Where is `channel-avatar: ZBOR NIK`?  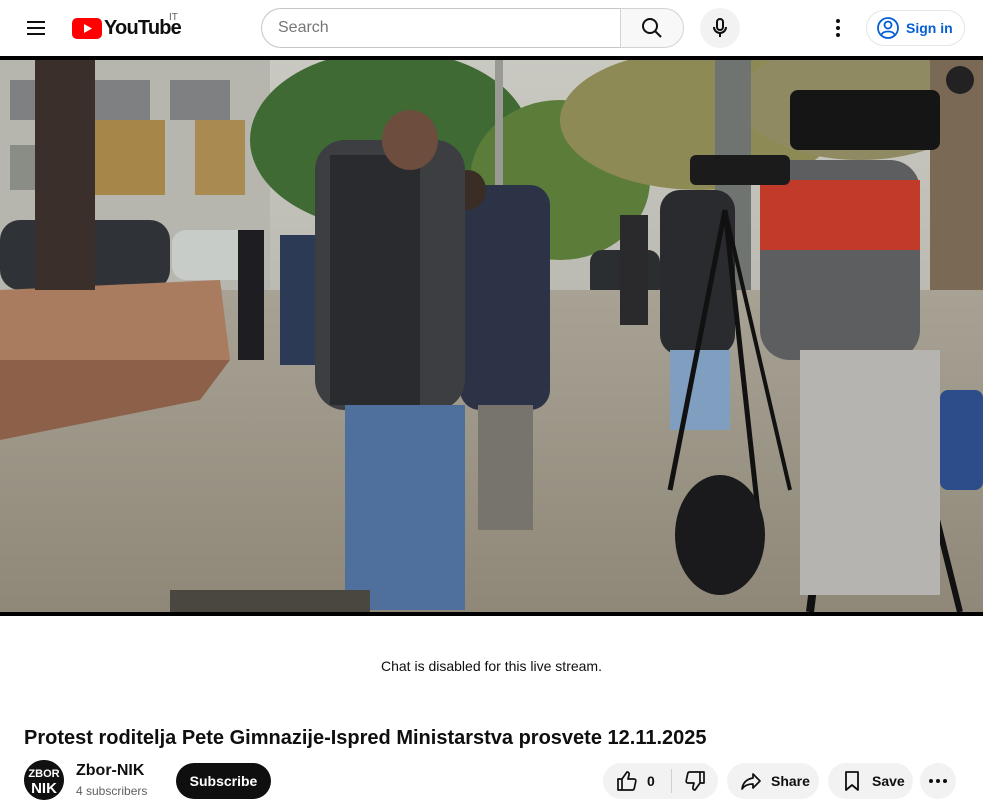
channel-avatar: ZBOR NIK is located at coordinates (44, 780).